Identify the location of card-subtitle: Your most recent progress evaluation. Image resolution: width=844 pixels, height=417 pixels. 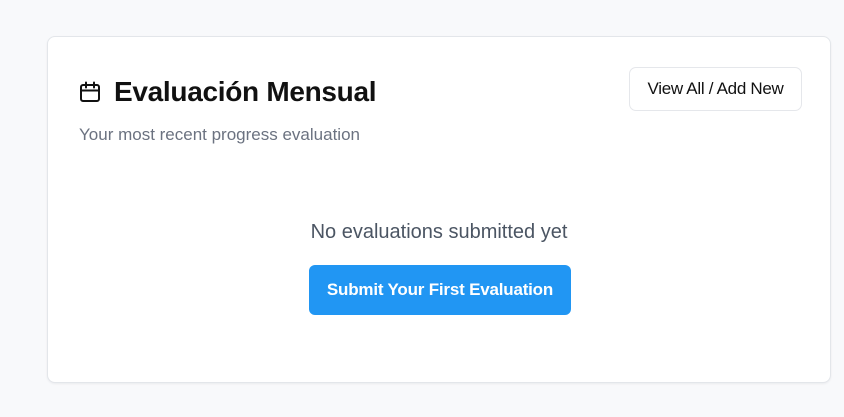
(219, 134).